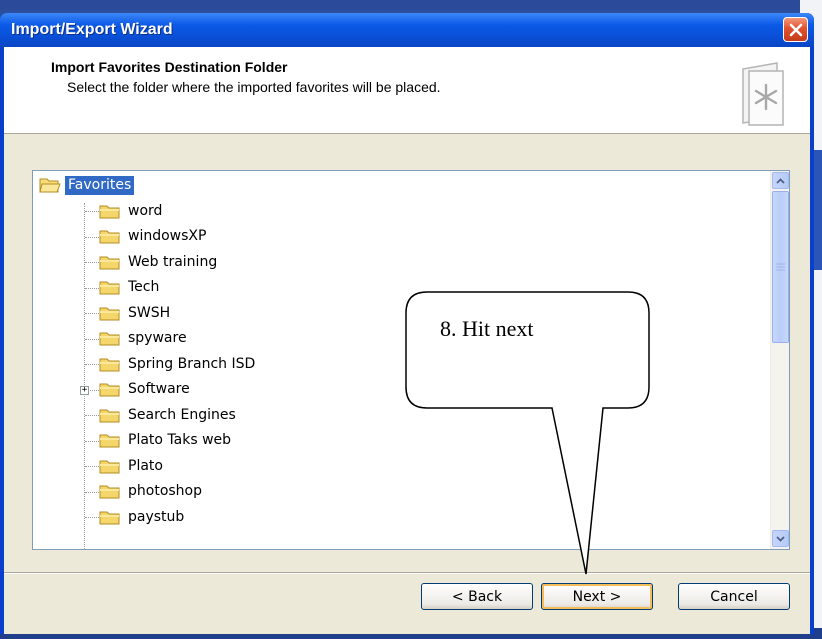  Describe the element at coordinates (173, 261) in the screenshot. I see `tree-item-label: Web training` at that location.